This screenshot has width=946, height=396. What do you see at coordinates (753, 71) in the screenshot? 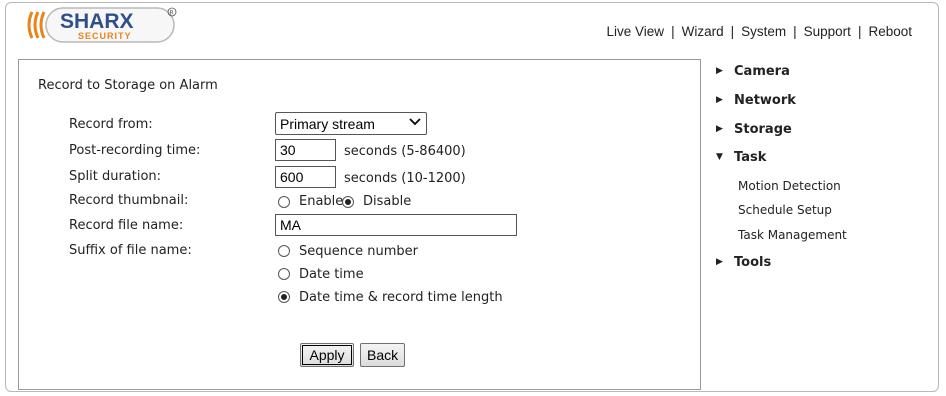
I see `menu-camera: ▶ Camera` at bounding box center [753, 71].